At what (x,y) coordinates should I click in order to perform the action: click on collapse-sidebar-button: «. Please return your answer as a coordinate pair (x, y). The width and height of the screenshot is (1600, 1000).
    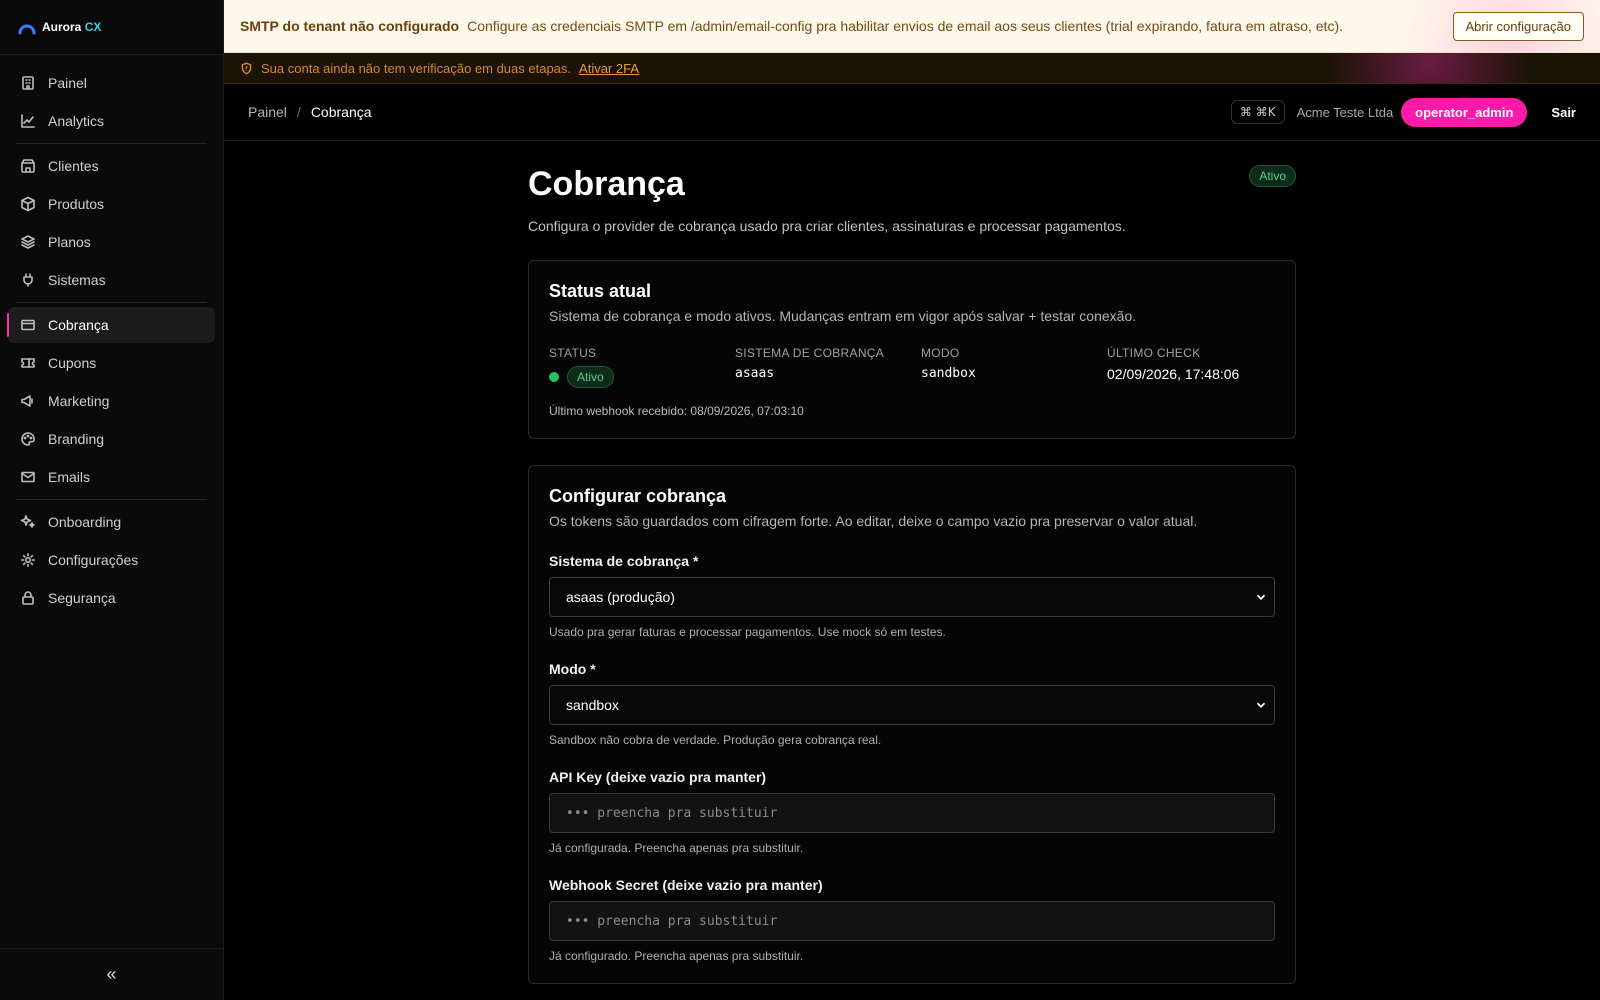
    Looking at the image, I should click on (111, 974).